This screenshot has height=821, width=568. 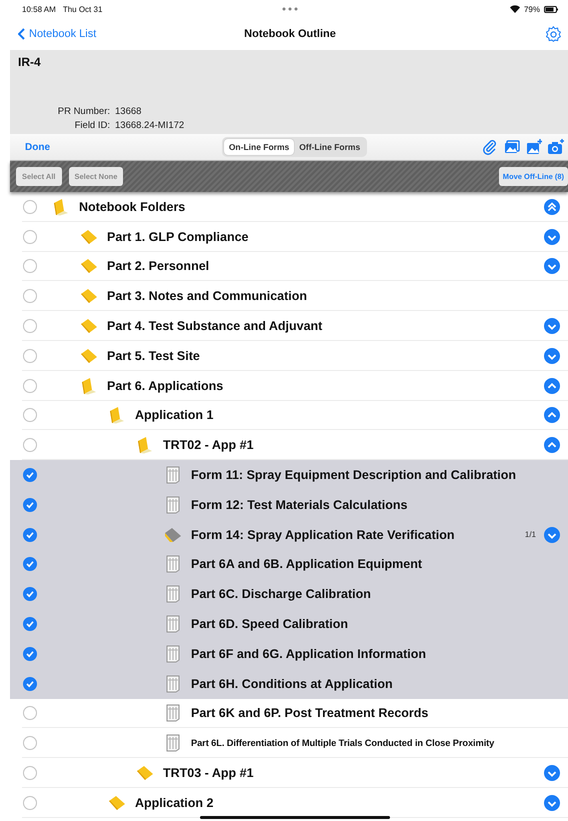 I want to click on outline-item: Part 6. Applications, so click(x=325, y=385).